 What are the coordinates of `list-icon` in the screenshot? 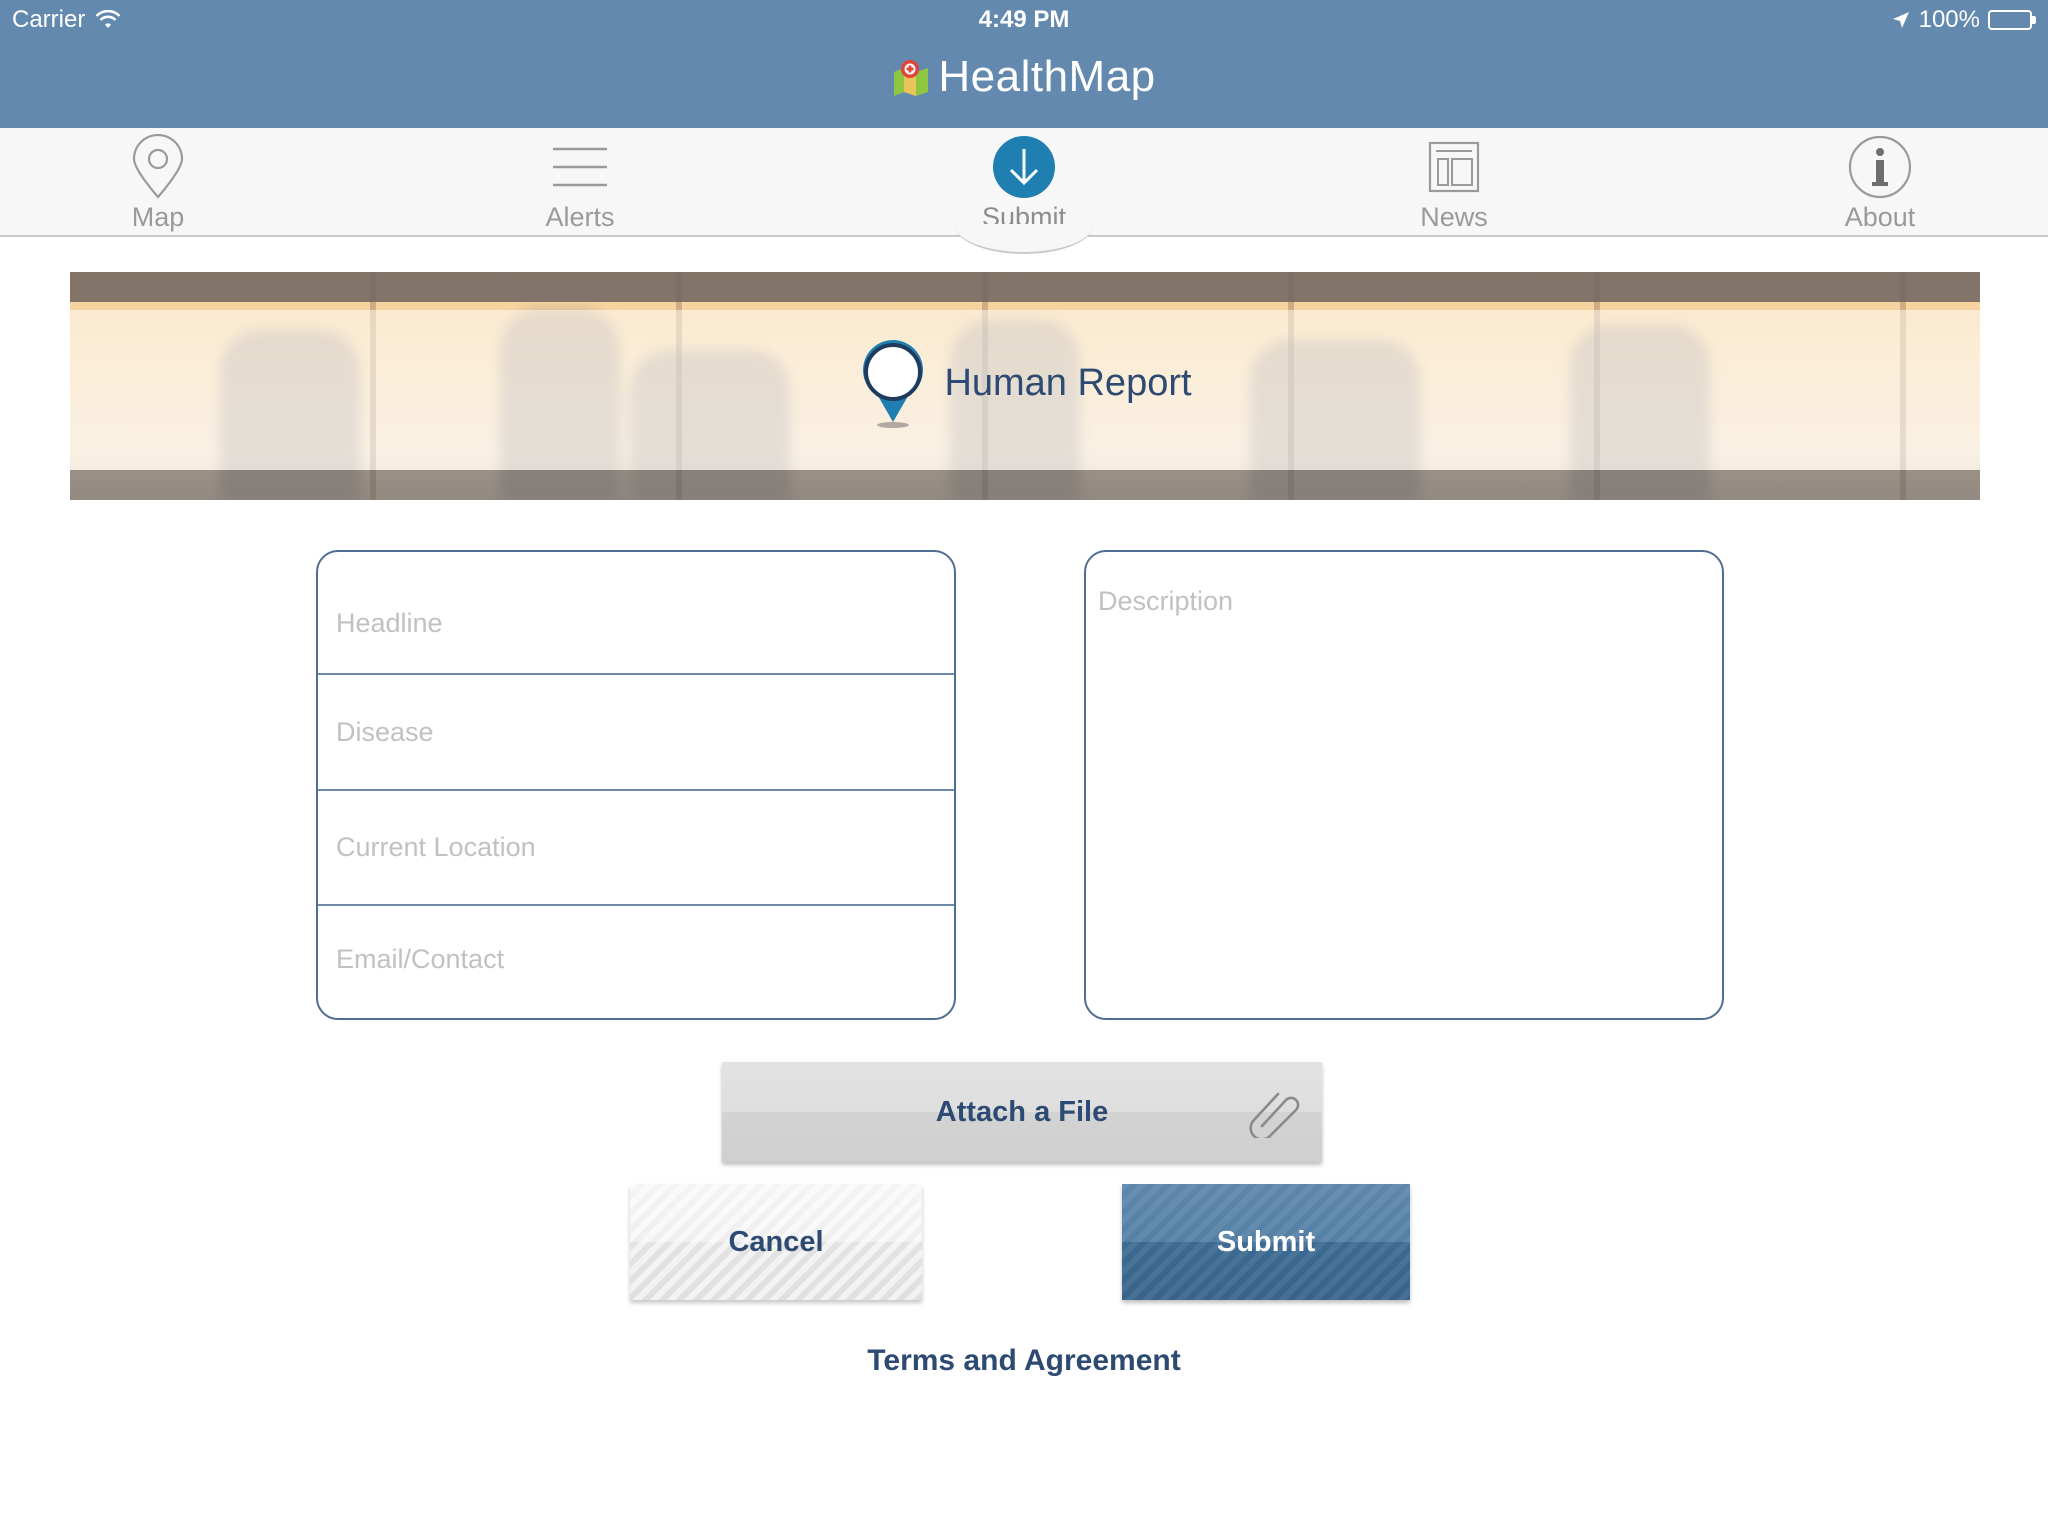 It's located at (580, 167).